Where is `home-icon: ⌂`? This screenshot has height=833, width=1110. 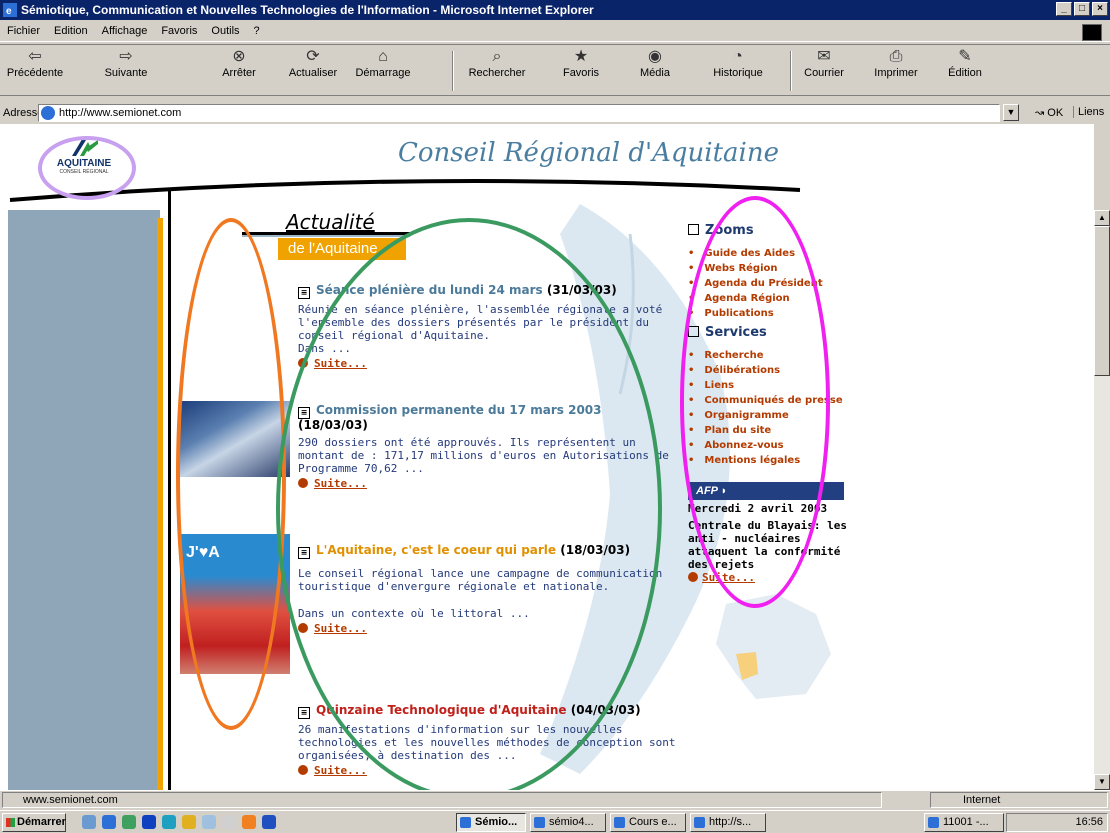
home-icon: ⌂ is located at coordinates (383, 56).